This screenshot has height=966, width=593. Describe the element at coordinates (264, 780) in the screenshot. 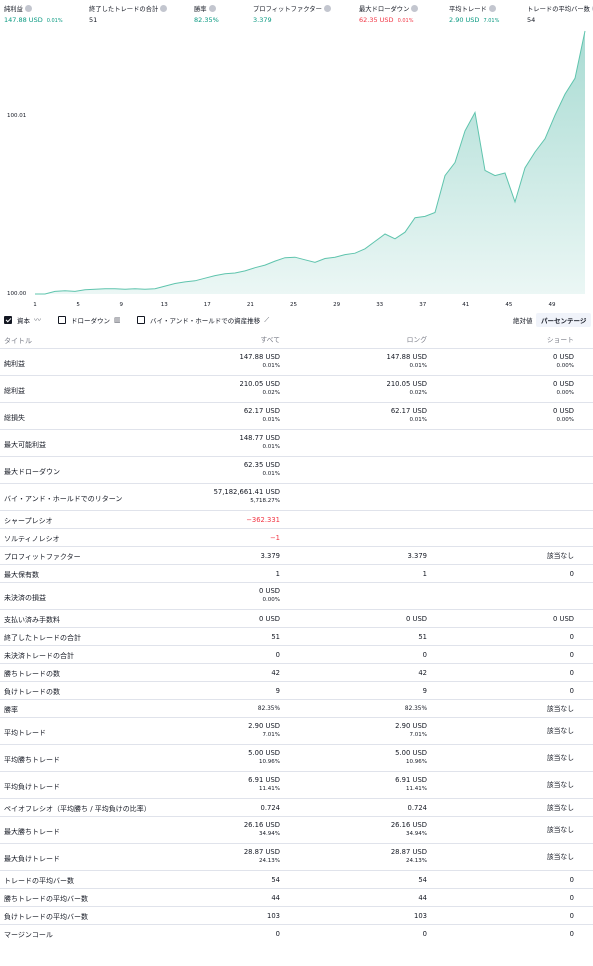

I see `cell-all-value: 6.91 USD` at that location.